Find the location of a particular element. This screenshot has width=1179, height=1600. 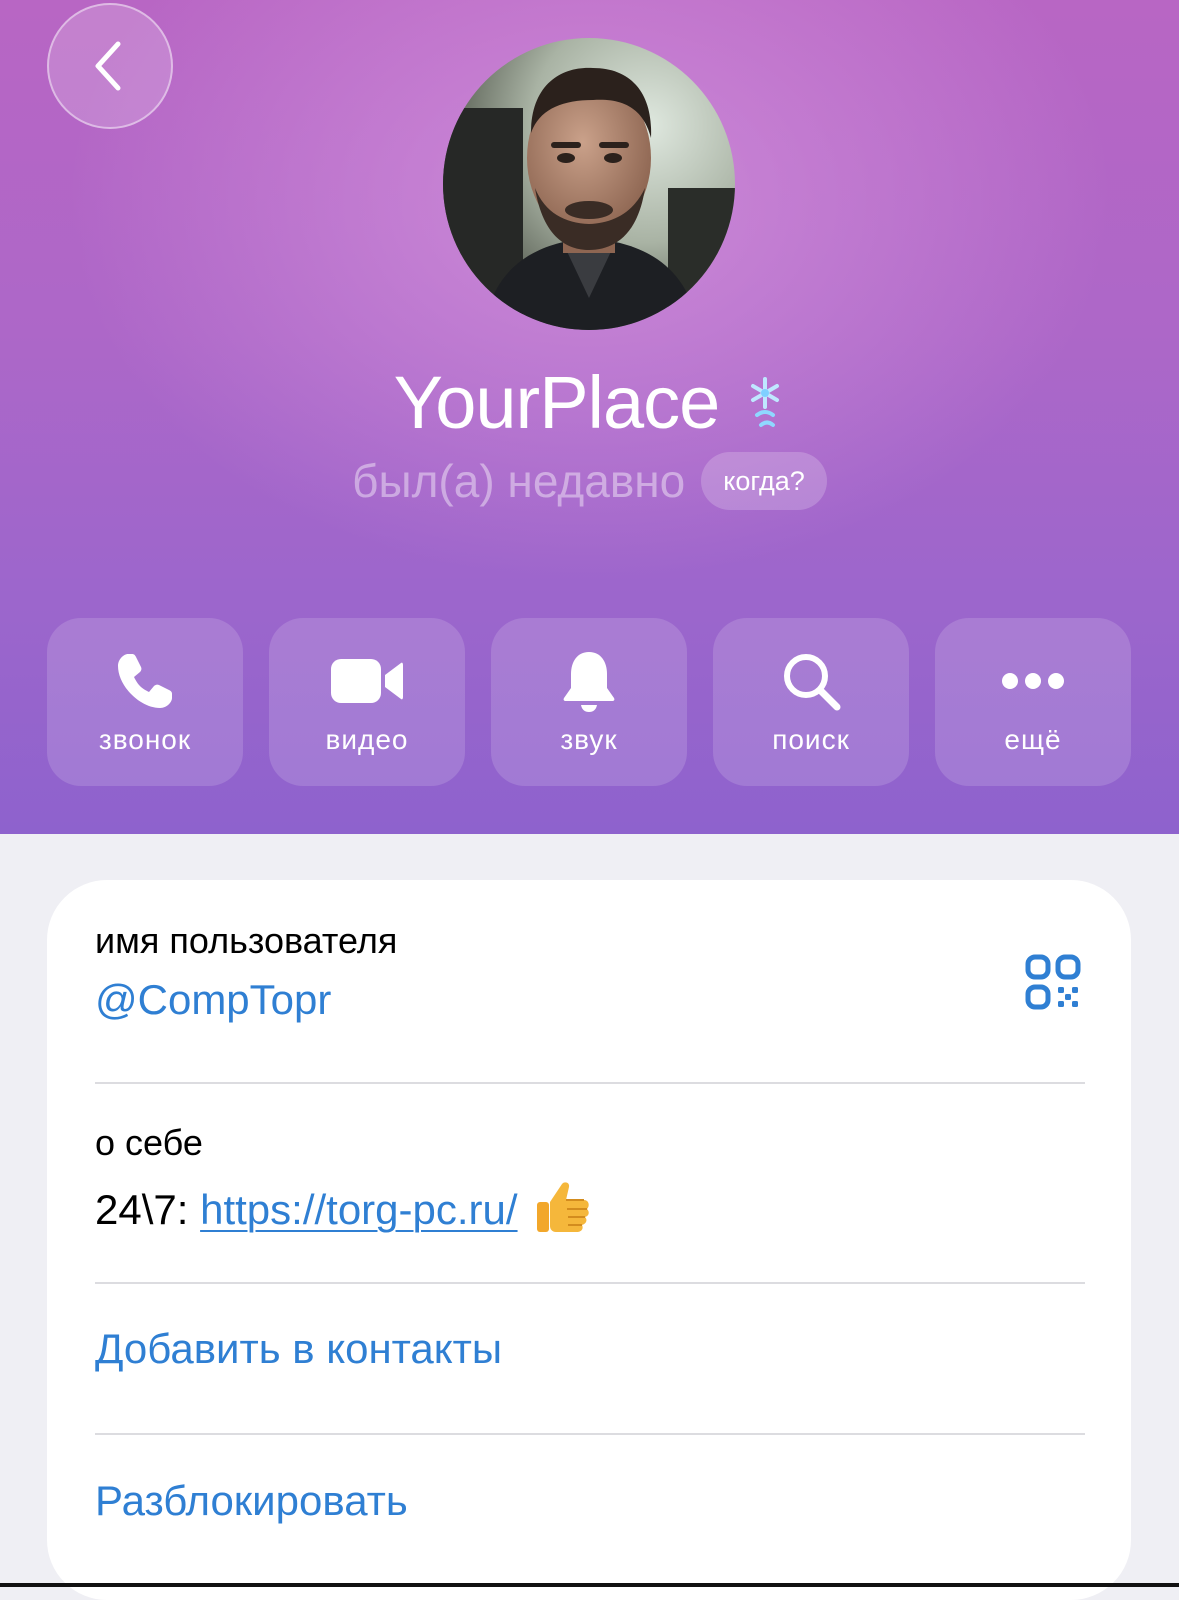

action-bar: звонок видео звук поиск ещё is located at coordinates (589, 702).